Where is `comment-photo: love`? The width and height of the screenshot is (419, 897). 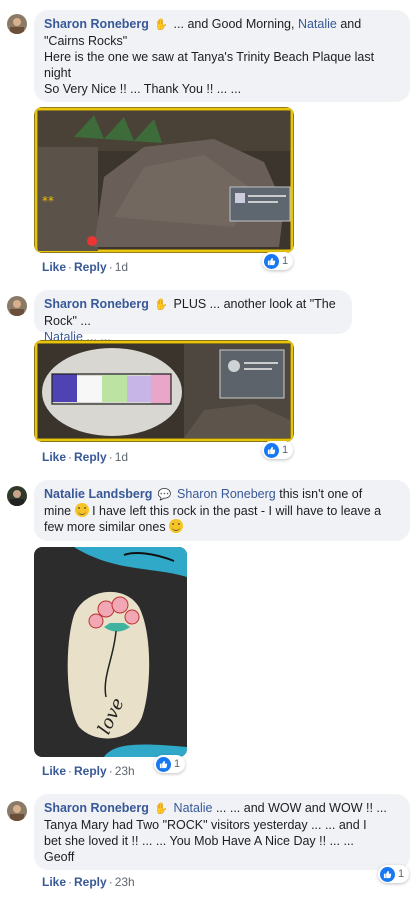 comment-photo: love is located at coordinates (110, 652).